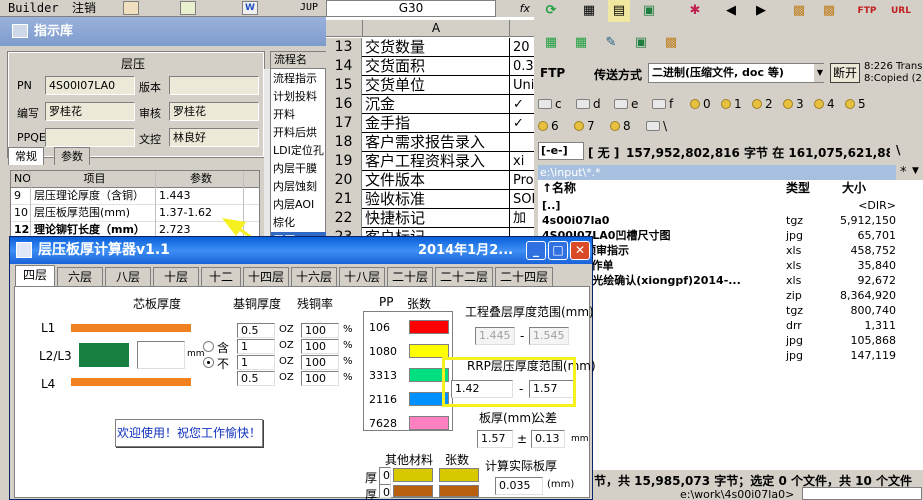  What do you see at coordinates (208, 362) in the screenshot?
I see `exclude-copper-radio` at bounding box center [208, 362].